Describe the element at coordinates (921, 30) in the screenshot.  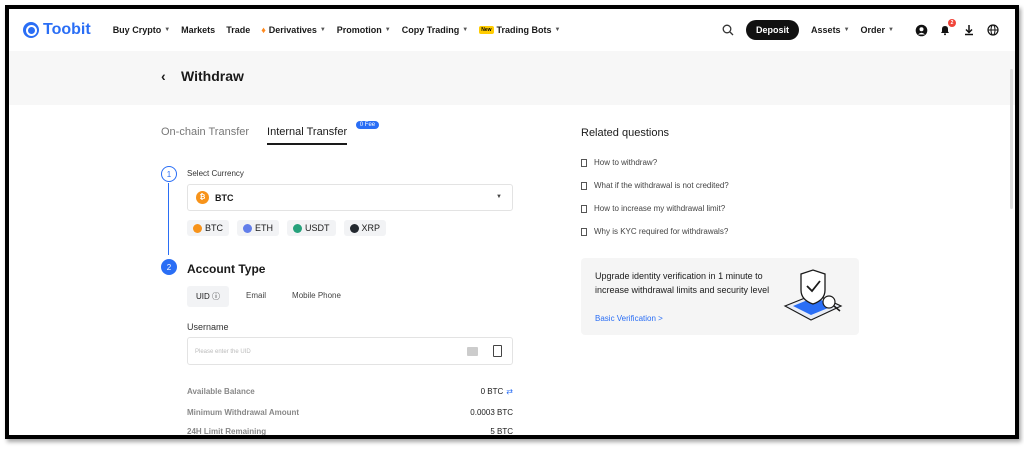
I see `user-icon` at that location.